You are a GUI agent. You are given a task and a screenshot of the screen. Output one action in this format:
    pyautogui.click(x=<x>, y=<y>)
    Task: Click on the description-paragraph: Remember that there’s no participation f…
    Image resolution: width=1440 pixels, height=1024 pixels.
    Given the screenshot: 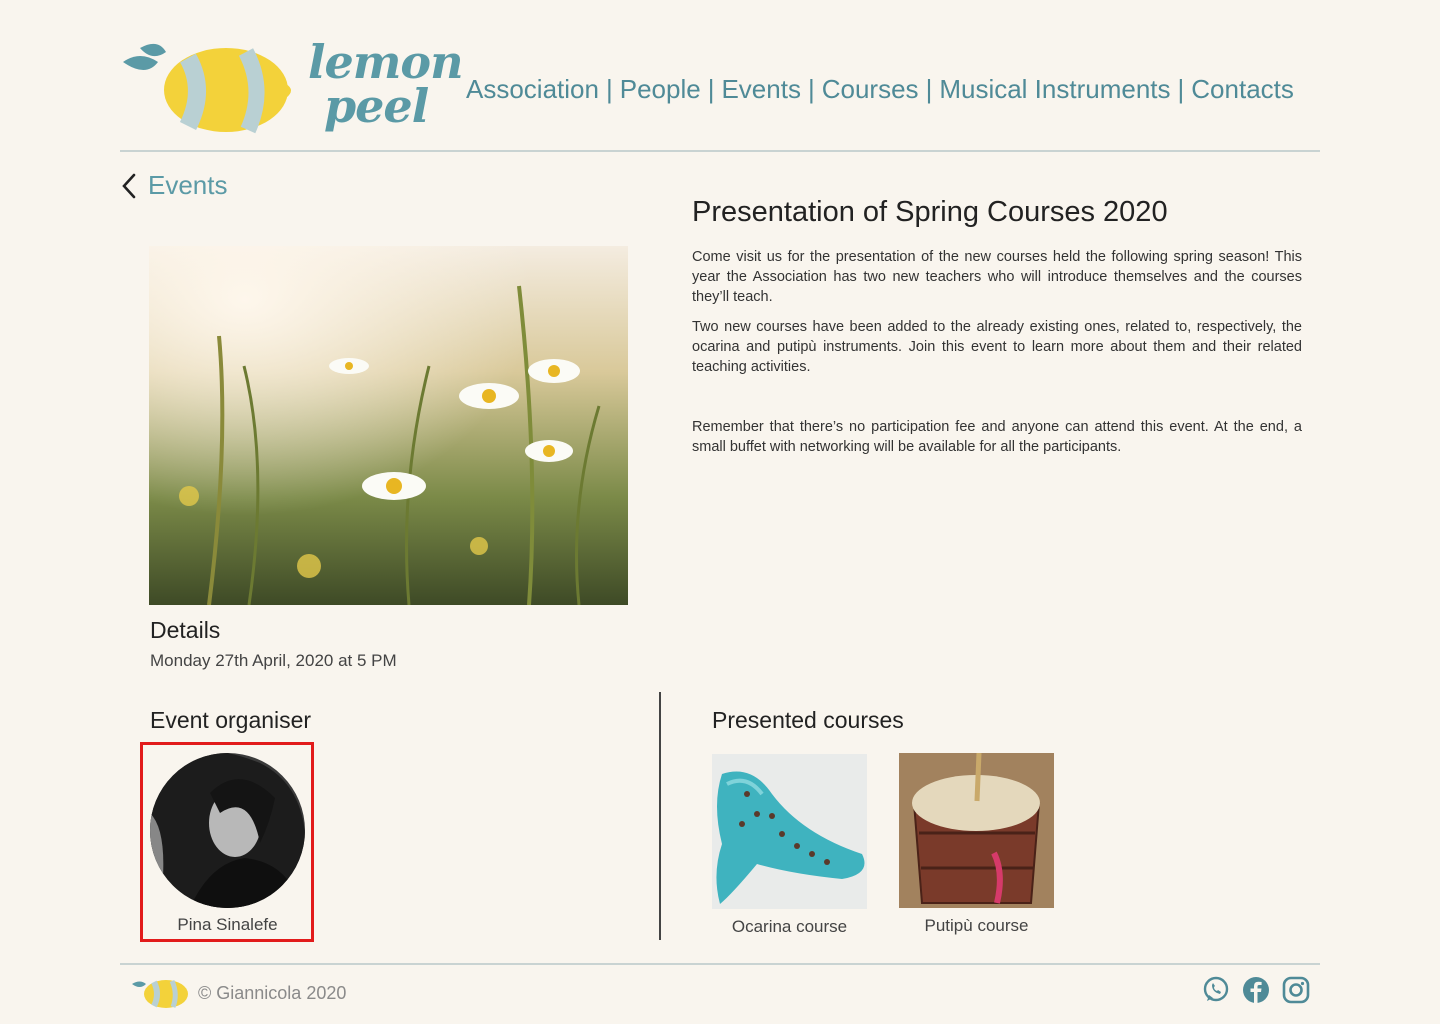 What is the action you would take?
    pyautogui.click(x=997, y=437)
    